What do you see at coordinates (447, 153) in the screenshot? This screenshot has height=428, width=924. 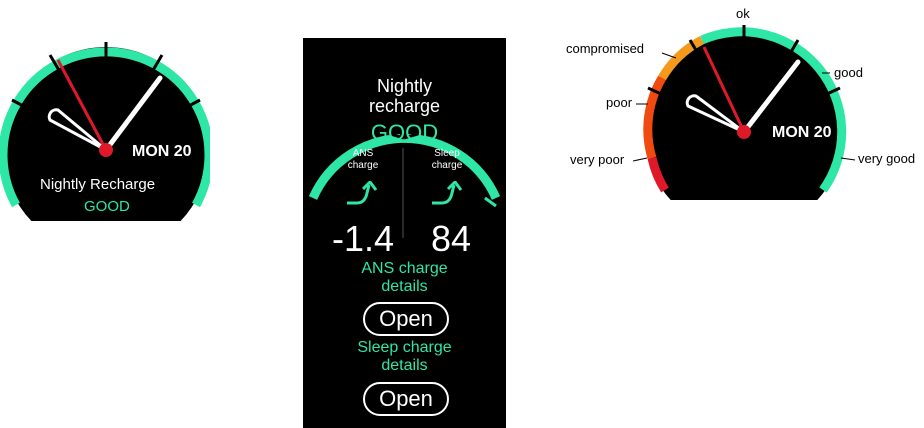 I see `sleep-charge-label-line1: Sleep` at bounding box center [447, 153].